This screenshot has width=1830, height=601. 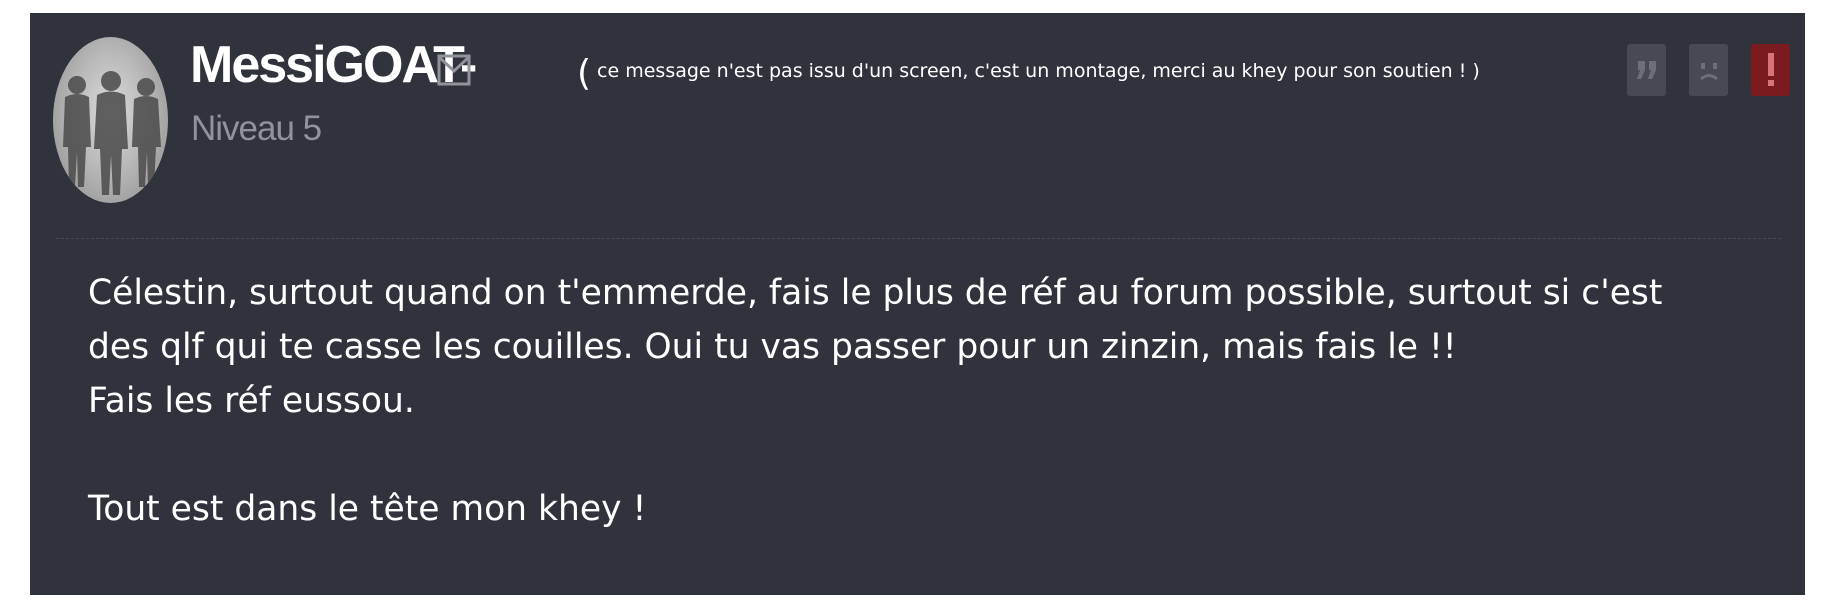 I want to click on quote-button, so click(x=1646, y=70).